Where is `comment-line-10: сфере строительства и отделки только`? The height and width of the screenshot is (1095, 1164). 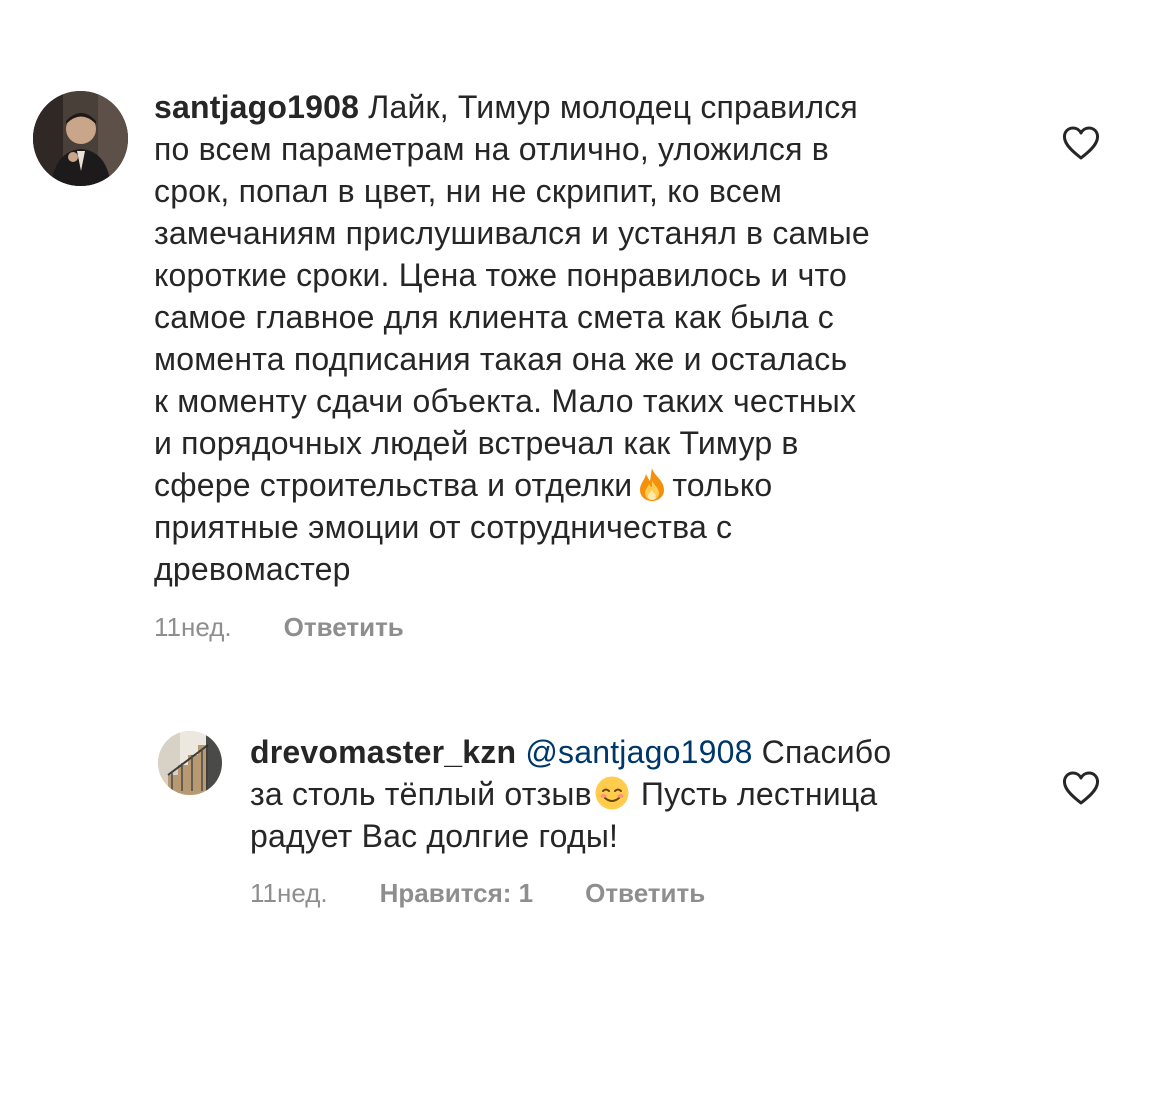
comment-line-10: сфере строительства и отделки только is located at coordinates (594, 485).